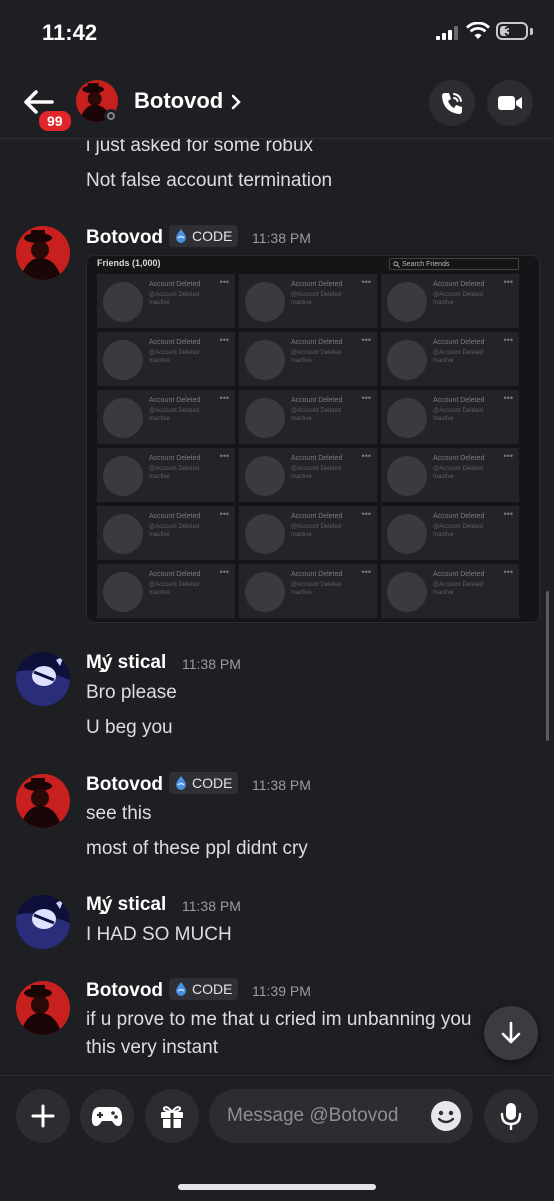 The width and height of the screenshot is (554, 1201). Describe the element at coordinates (236, 102) in the screenshot. I see `chevron-right-icon` at that location.